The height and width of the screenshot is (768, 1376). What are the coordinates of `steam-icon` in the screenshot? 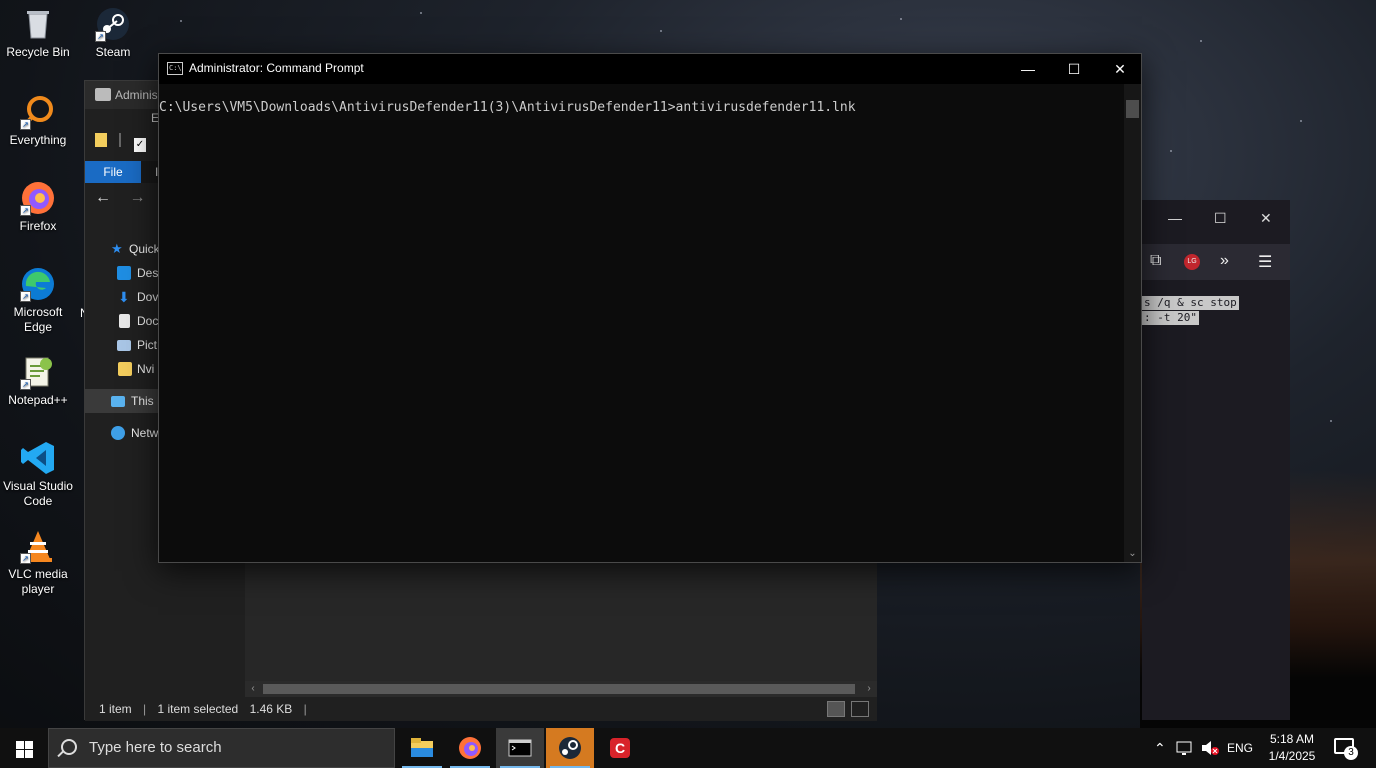 It's located at (570, 748).